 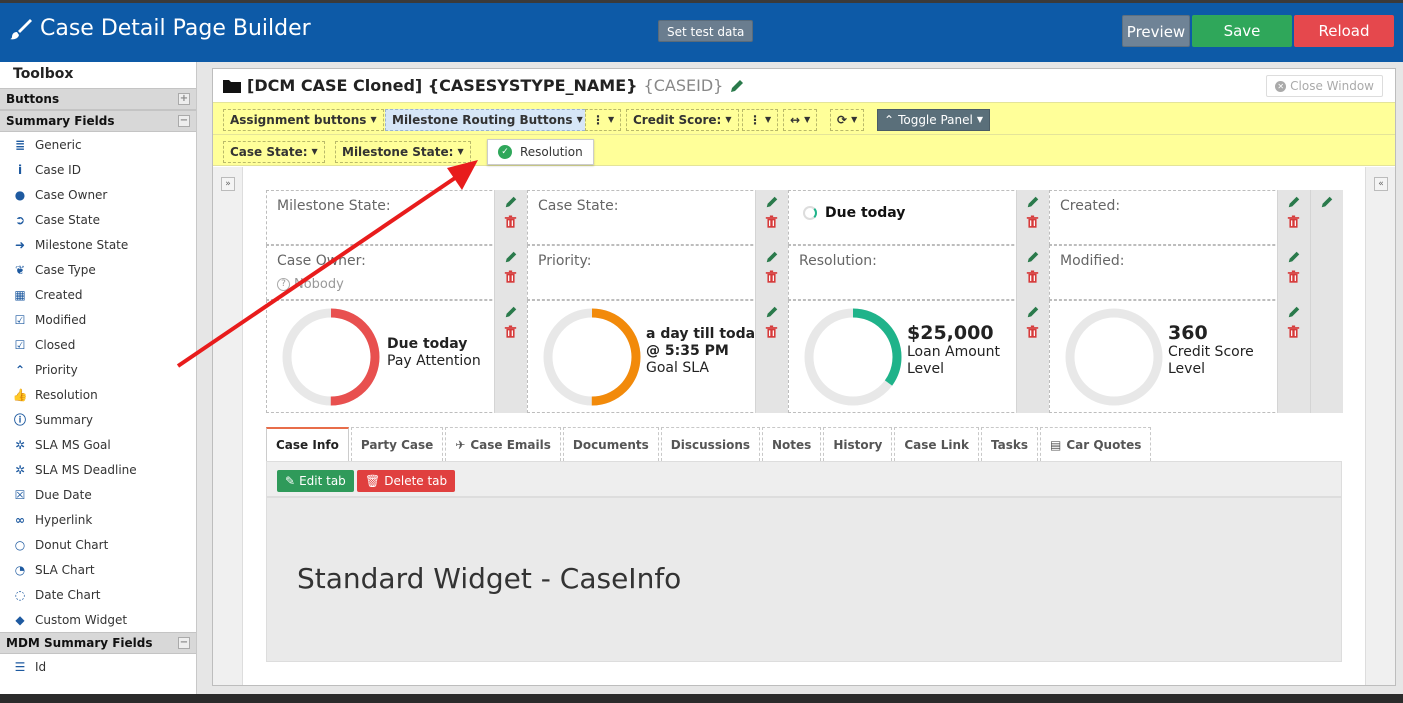 What do you see at coordinates (657, 217) in the screenshot?
I see `summary-cell-case-state: Case State:` at bounding box center [657, 217].